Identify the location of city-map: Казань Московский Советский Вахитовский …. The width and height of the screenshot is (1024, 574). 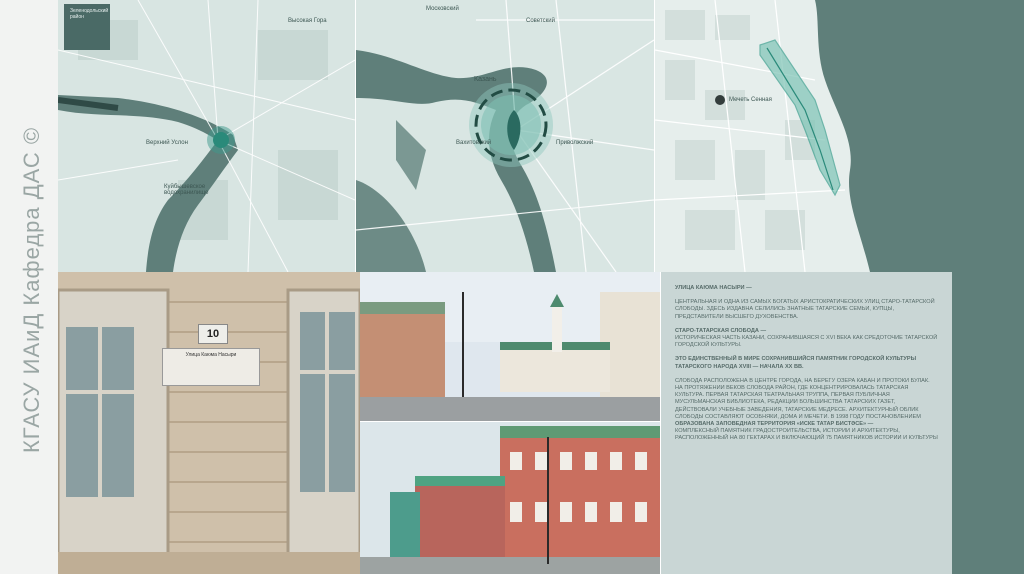
(505, 136).